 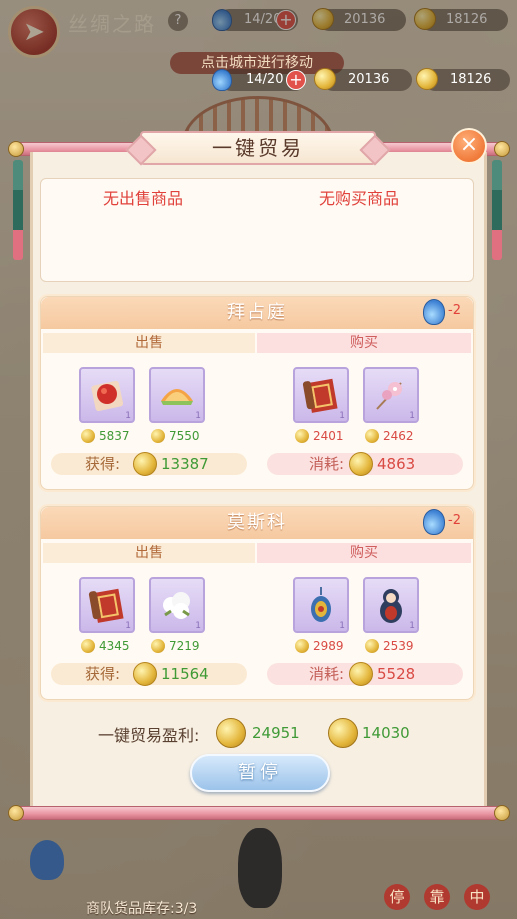 I want to click on item-price: 2539, so click(x=389, y=646).